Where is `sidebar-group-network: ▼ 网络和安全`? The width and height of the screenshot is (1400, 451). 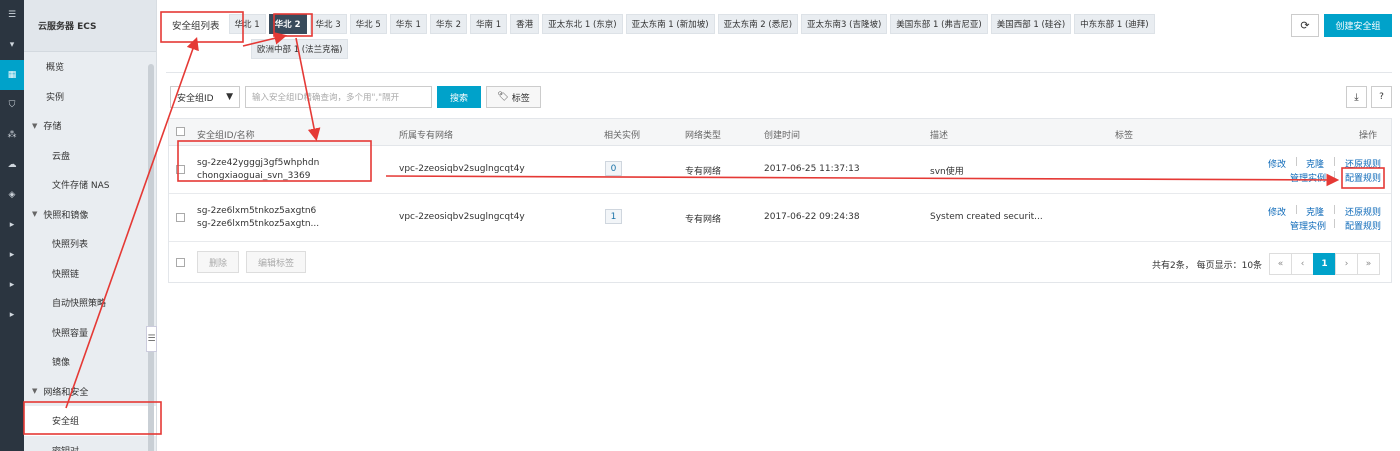
sidebar-group-network: ▼ 网络和安全 is located at coordinates (90, 392).